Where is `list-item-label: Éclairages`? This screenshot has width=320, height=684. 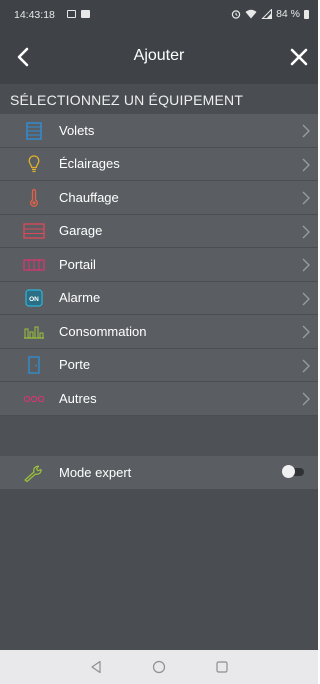 list-item-label: Éclairages is located at coordinates (89, 164).